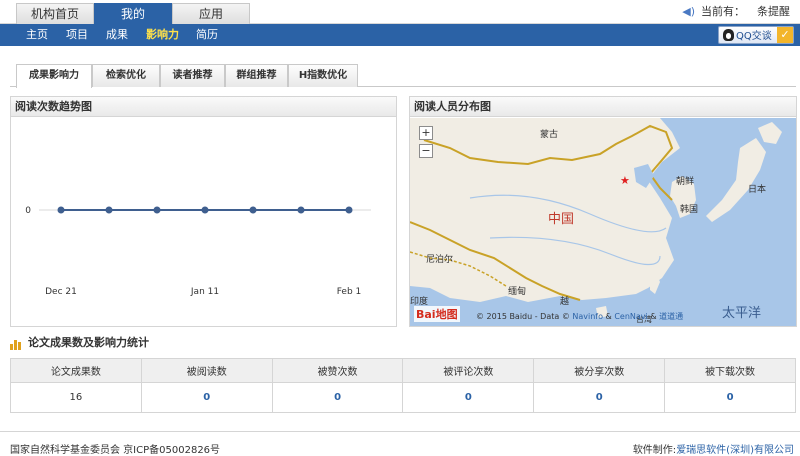 Image resolution: width=800 pixels, height=456 pixels. What do you see at coordinates (115, 450) in the screenshot?
I see `footer-icp: 国家自然科学基金委员会 京ICP备05002826号` at bounding box center [115, 450].